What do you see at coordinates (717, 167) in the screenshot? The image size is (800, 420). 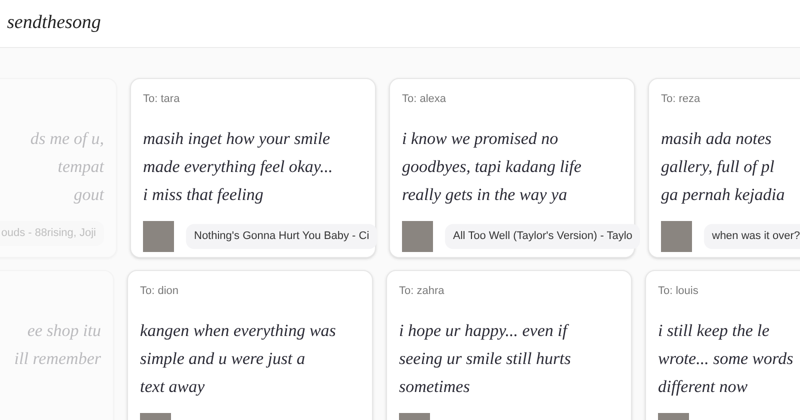 I see `message-line: gallery, full of pl` at bounding box center [717, 167].